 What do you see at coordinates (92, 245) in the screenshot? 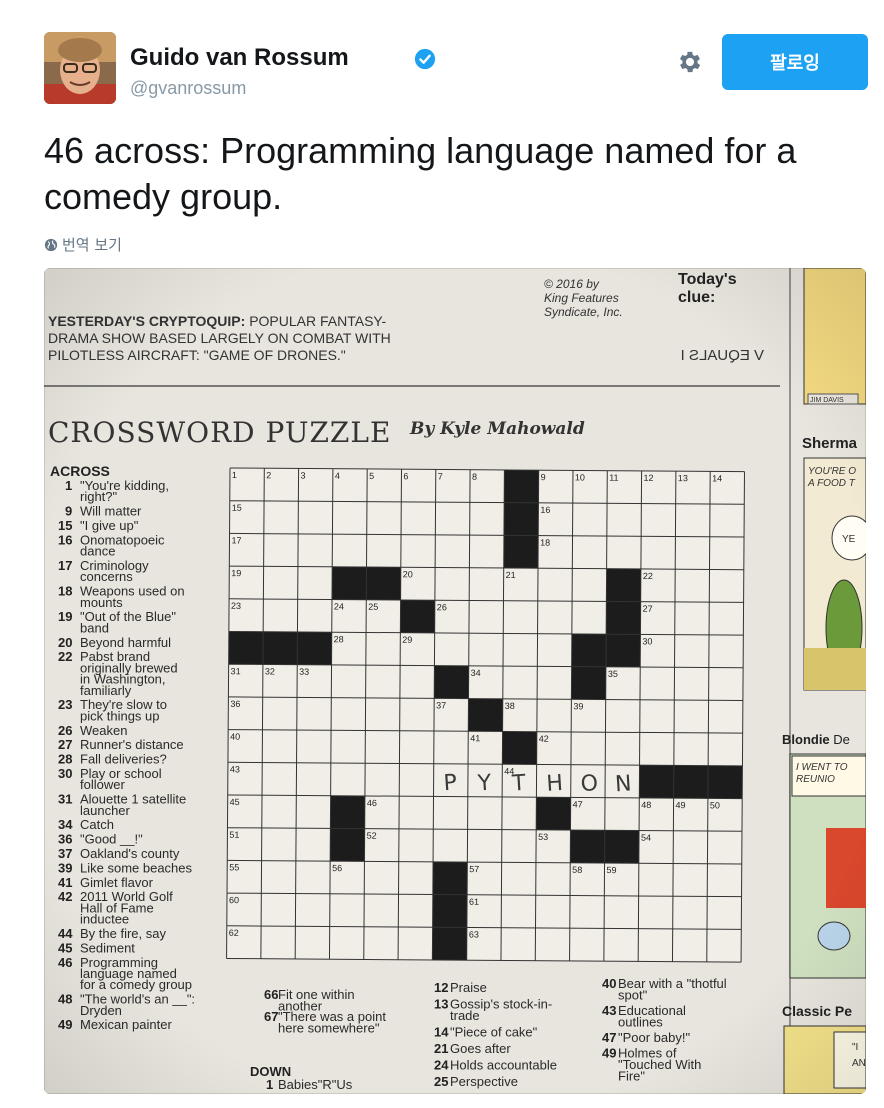
I see `translate-label: 번역 보기` at bounding box center [92, 245].